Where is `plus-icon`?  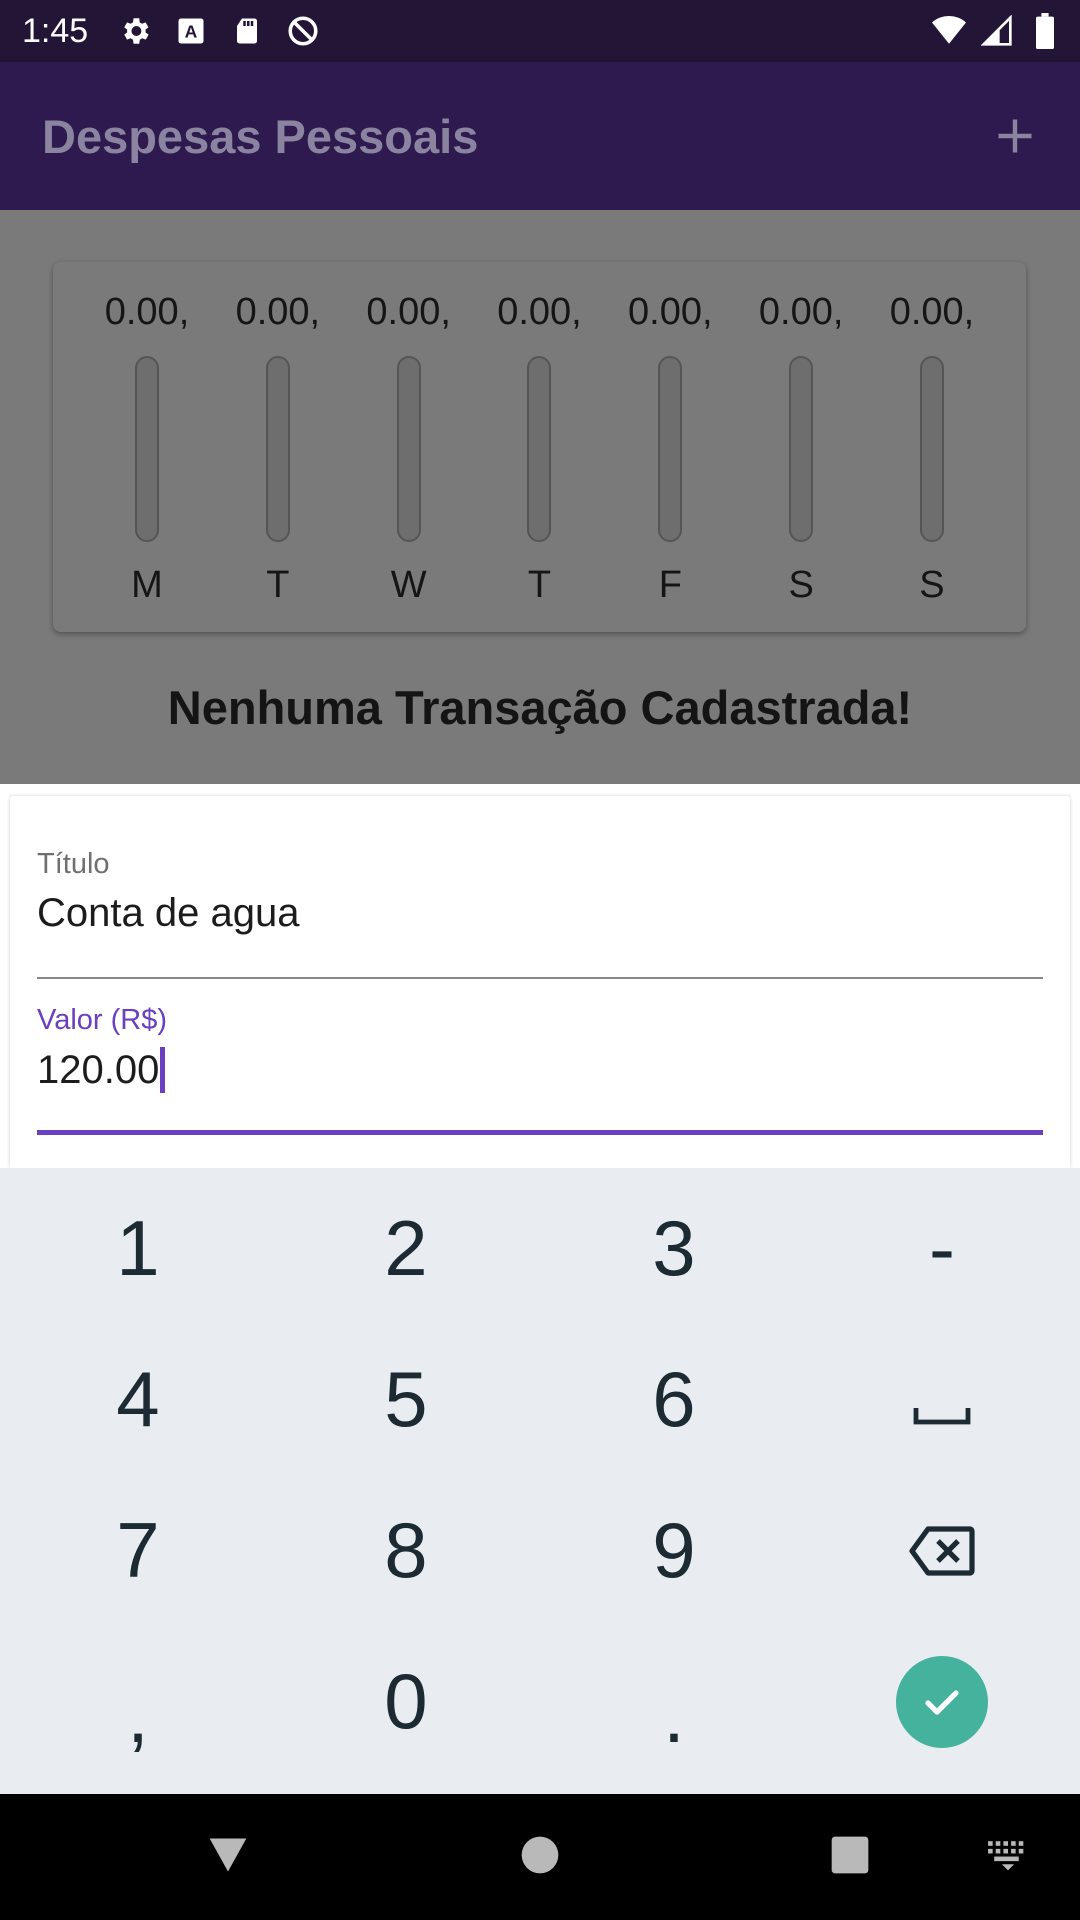 plus-icon is located at coordinates (1015, 136).